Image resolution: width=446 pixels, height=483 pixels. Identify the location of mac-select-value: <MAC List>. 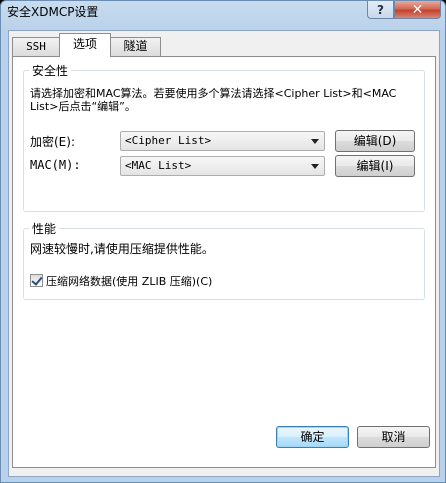
(158, 165).